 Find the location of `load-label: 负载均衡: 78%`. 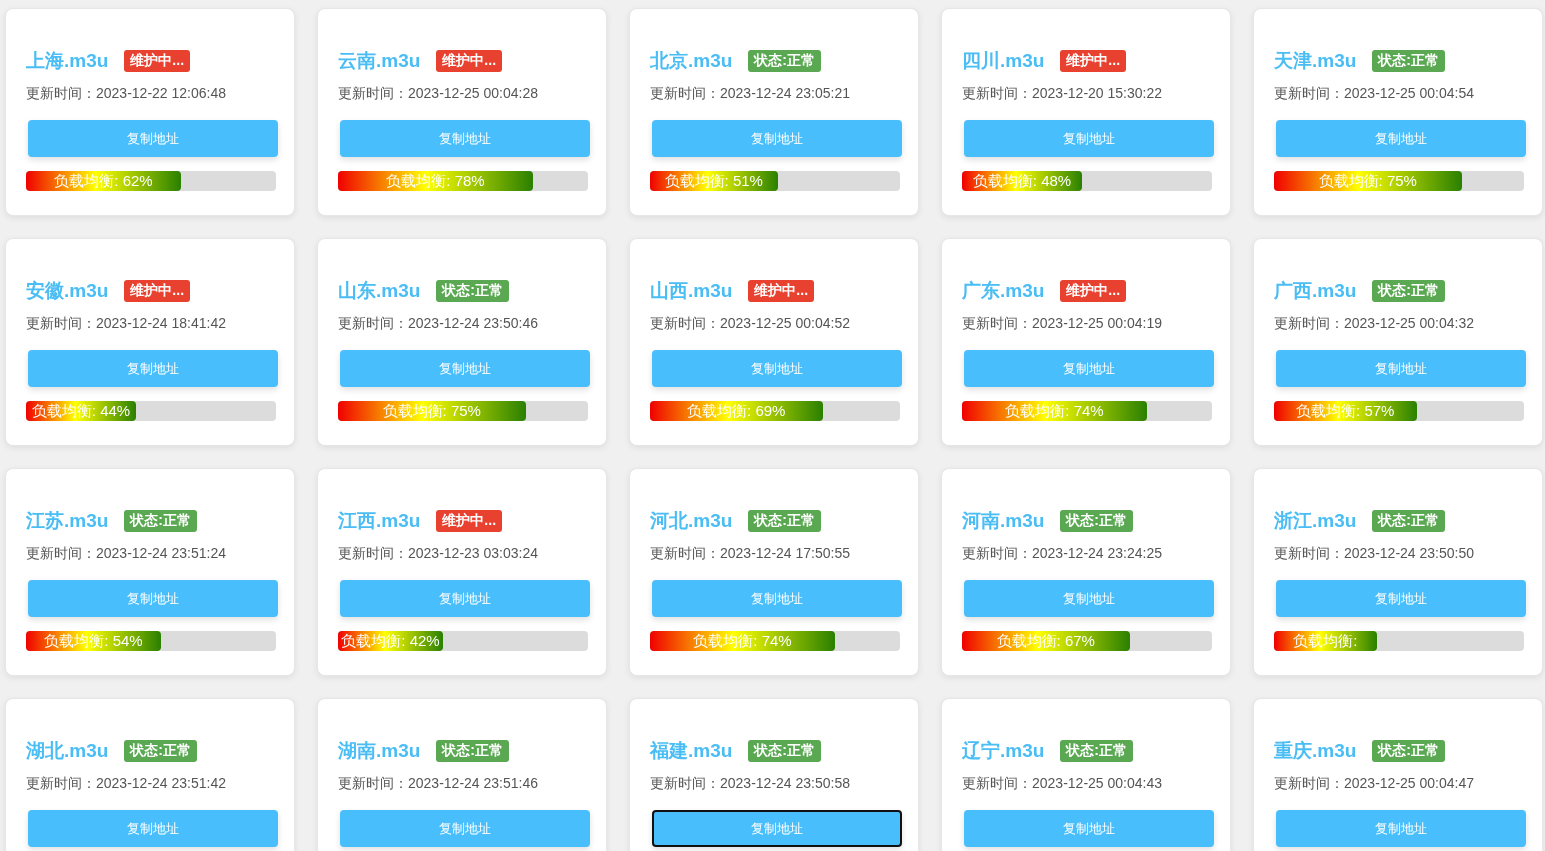

load-label: 负载均衡: 78% is located at coordinates (435, 181).